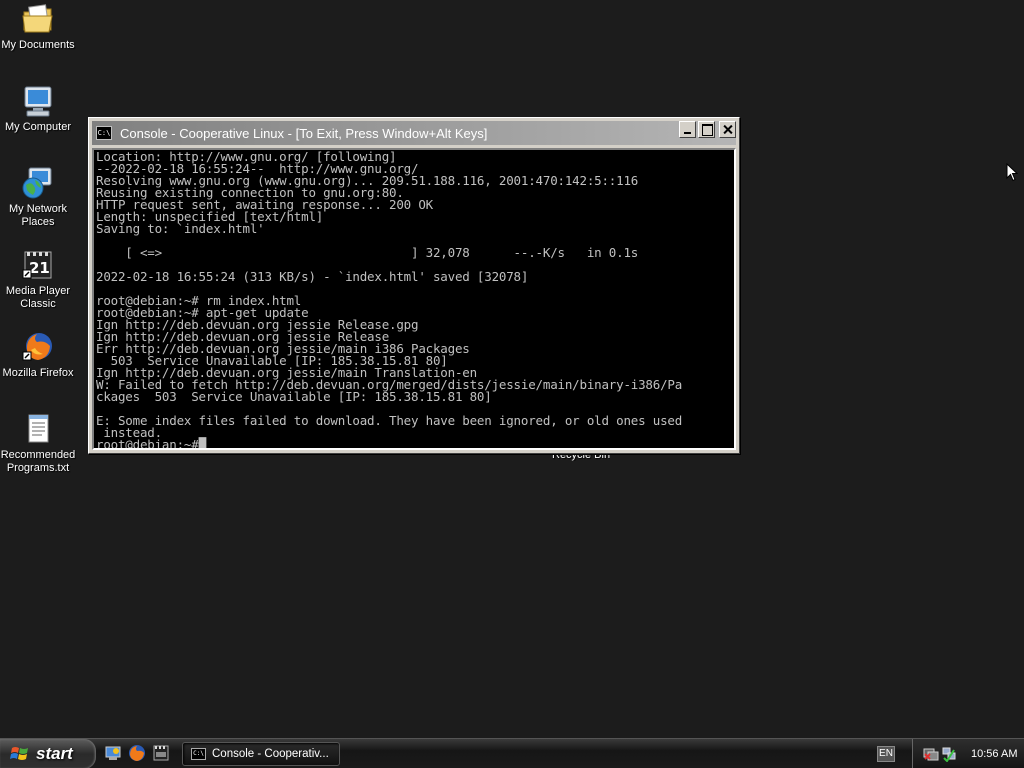 Image resolution: width=1024 pixels, height=768 pixels. Describe the element at coordinates (38, 429) in the screenshot. I see `notepad-text-file-icon` at that location.